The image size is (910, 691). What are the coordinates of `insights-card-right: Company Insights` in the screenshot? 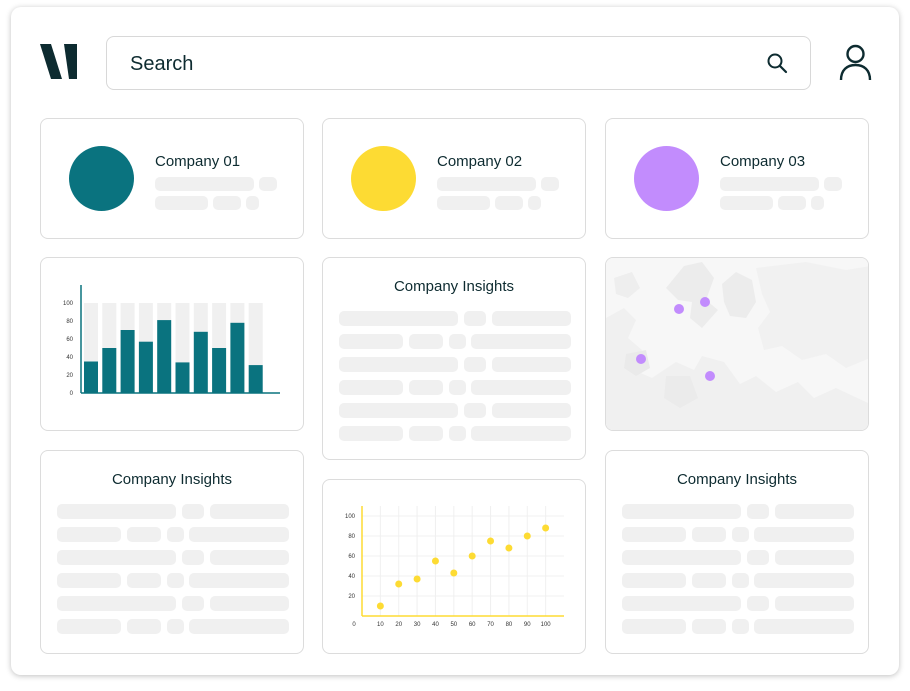 It's located at (737, 552).